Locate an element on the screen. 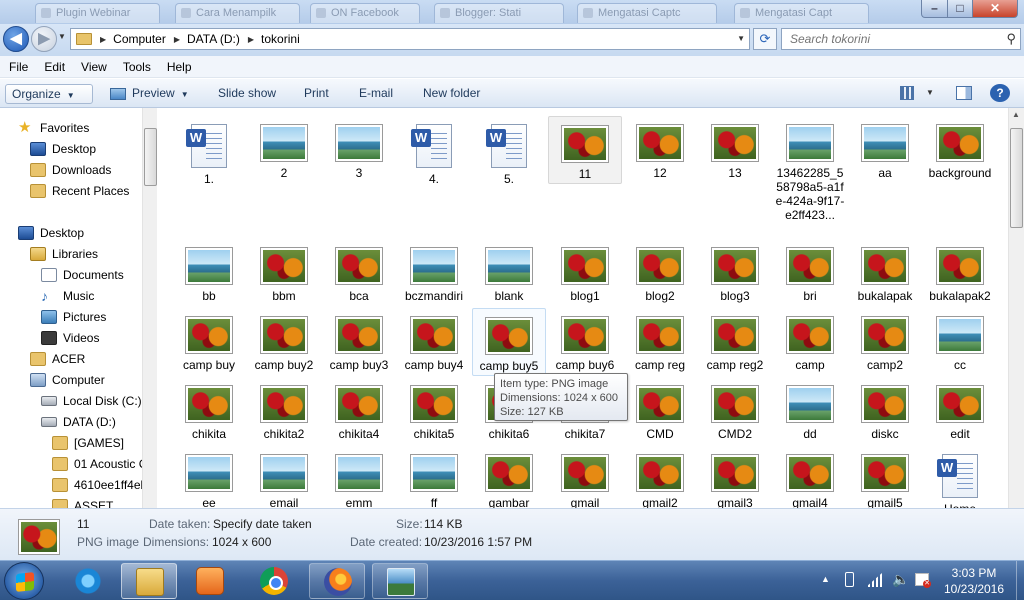 Image resolution: width=1024 pixels, height=600 pixels. file-item: background is located at coordinates (960, 149).